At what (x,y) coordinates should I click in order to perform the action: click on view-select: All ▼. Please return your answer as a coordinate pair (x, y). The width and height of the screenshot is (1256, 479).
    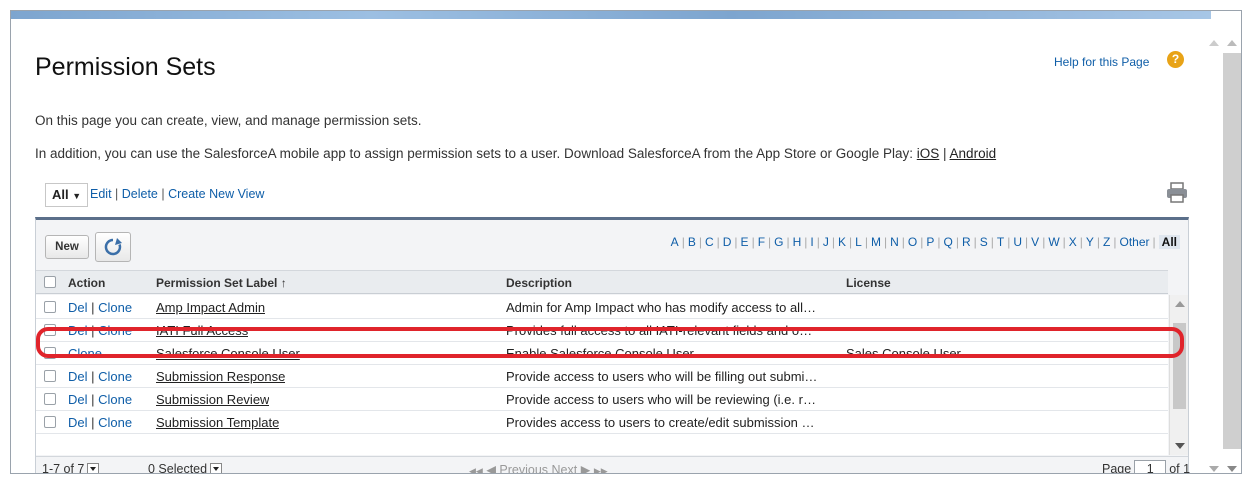
    Looking at the image, I should click on (67, 195).